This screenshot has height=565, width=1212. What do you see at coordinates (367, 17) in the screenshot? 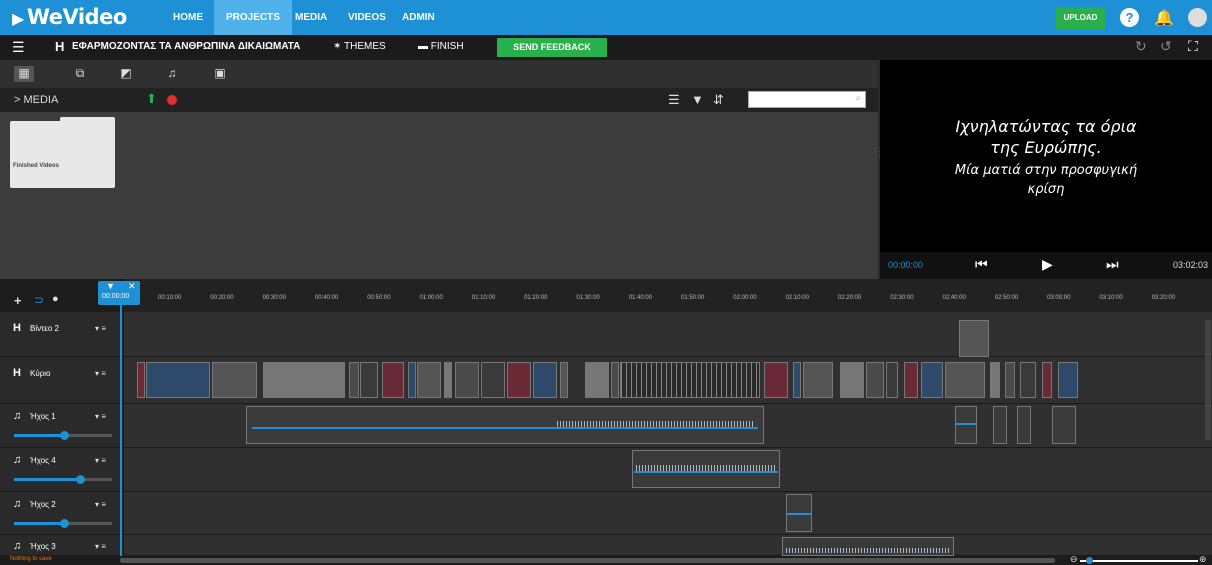
I see `nav-videos: VIDEOS` at bounding box center [367, 17].